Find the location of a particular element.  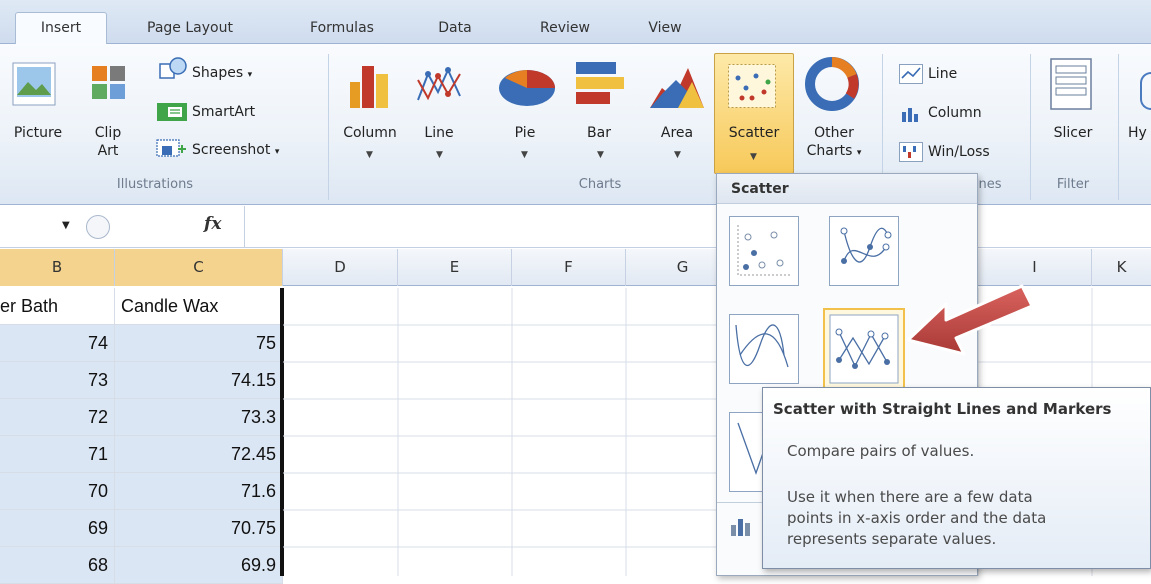

table-cell: 68 is located at coordinates (57, 565).